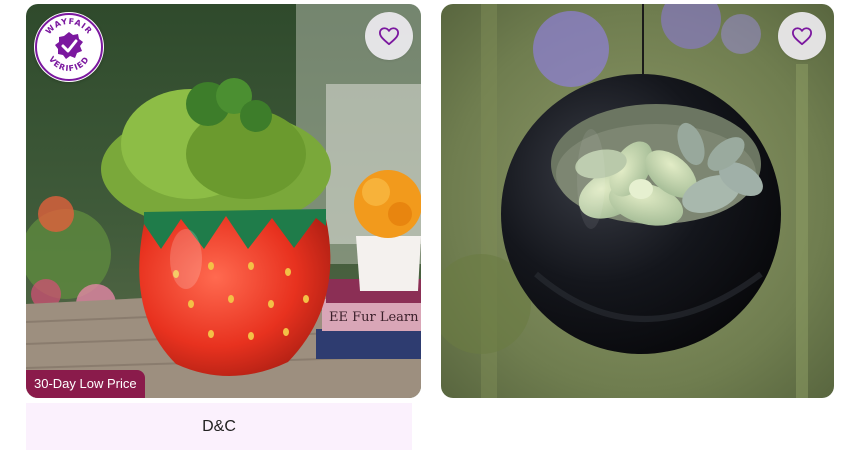 The image size is (860, 450). I want to click on brand-name: D&C, so click(219, 426).